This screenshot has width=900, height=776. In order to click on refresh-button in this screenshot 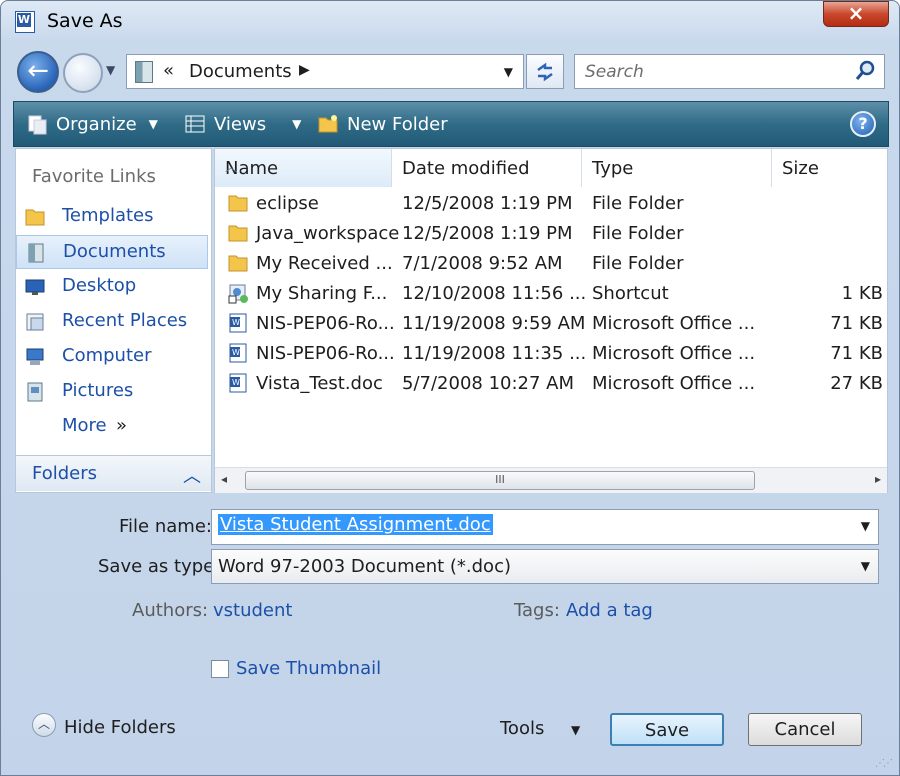, I will do `click(545, 71)`.